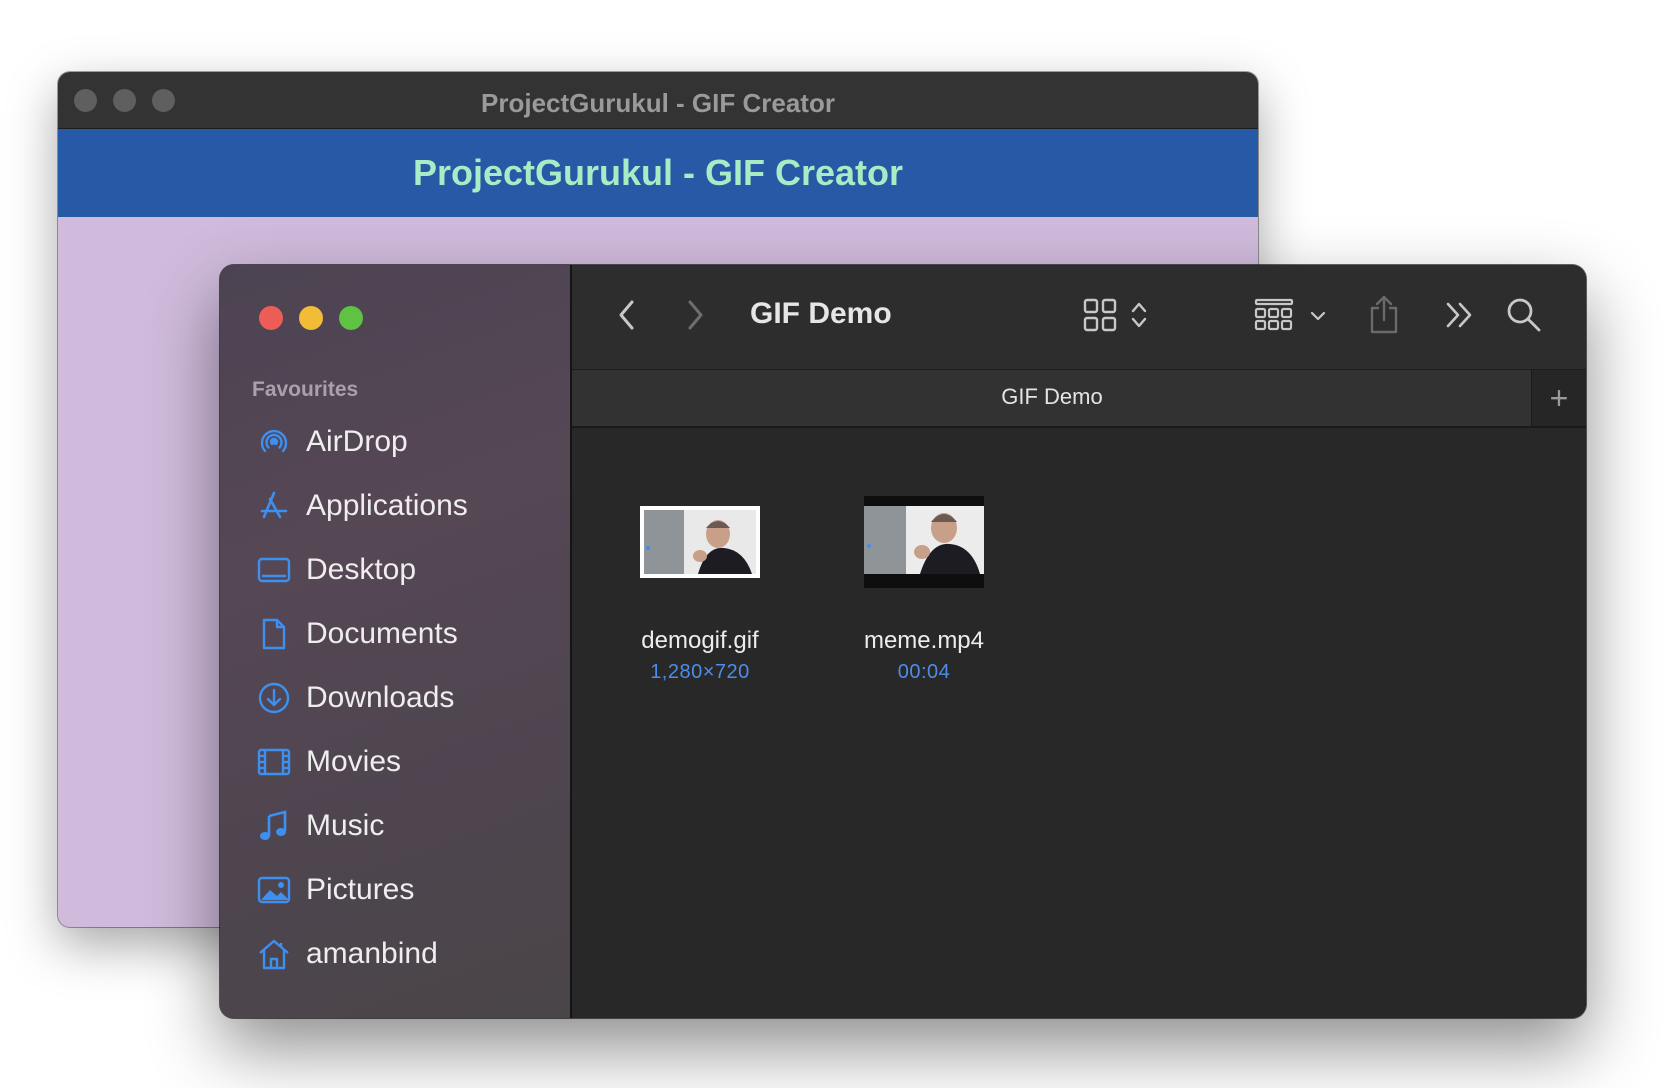 The image size is (1680, 1088). Describe the element at coordinates (354, 761) in the screenshot. I see `sidebar-item-label: Movies` at that location.